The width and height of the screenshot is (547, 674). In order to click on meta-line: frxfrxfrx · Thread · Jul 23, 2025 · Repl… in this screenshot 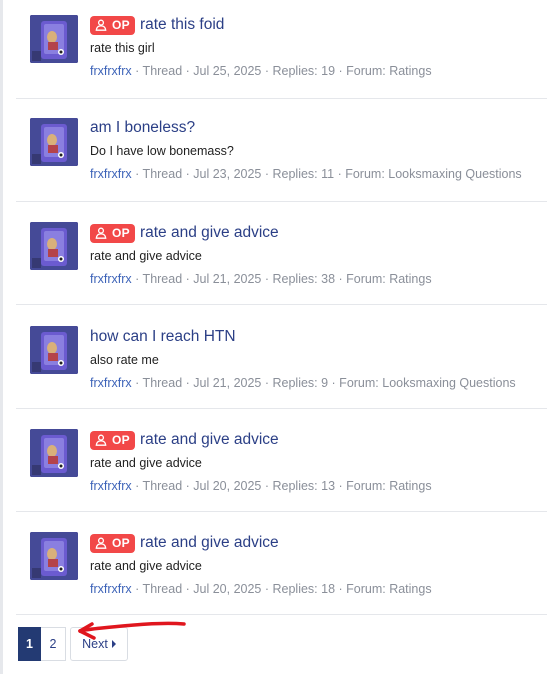, I will do `click(314, 174)`.